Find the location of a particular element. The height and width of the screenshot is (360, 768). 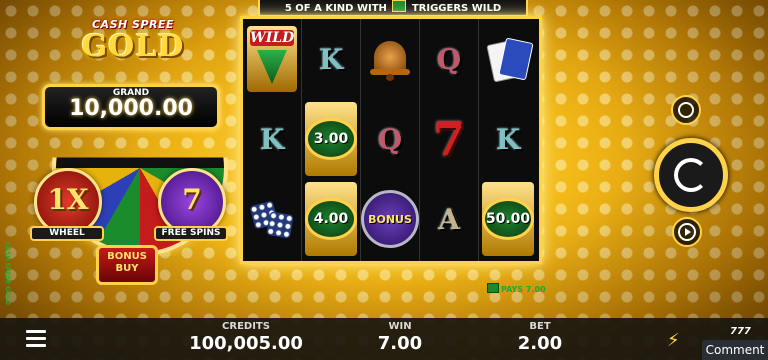

coins-icon is located at coordinates (686, 110).